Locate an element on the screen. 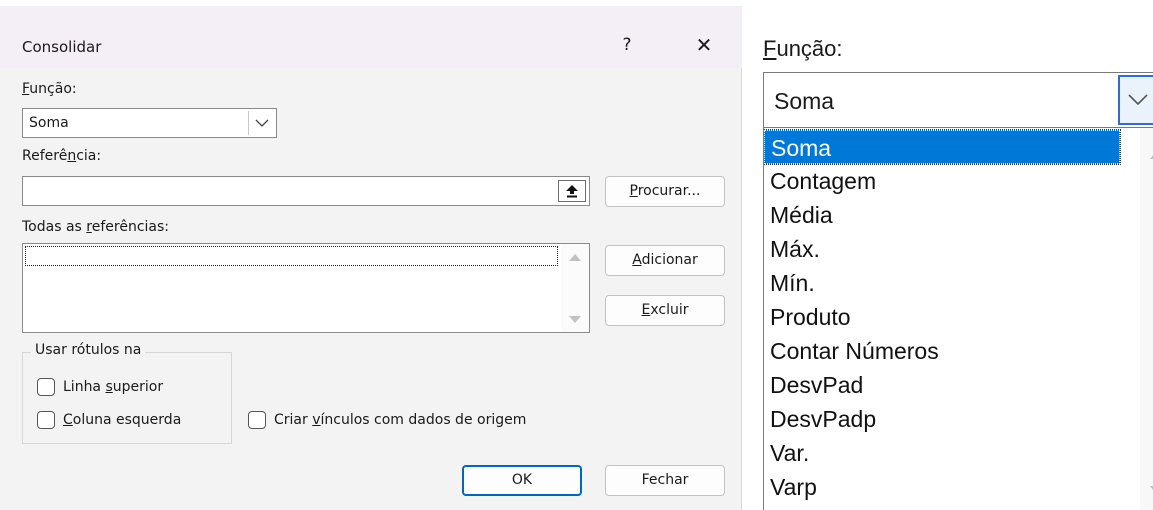 This screenshot has height=510, width=1153. zoom-function-rest: unção: is located at coordinates (809, 48).